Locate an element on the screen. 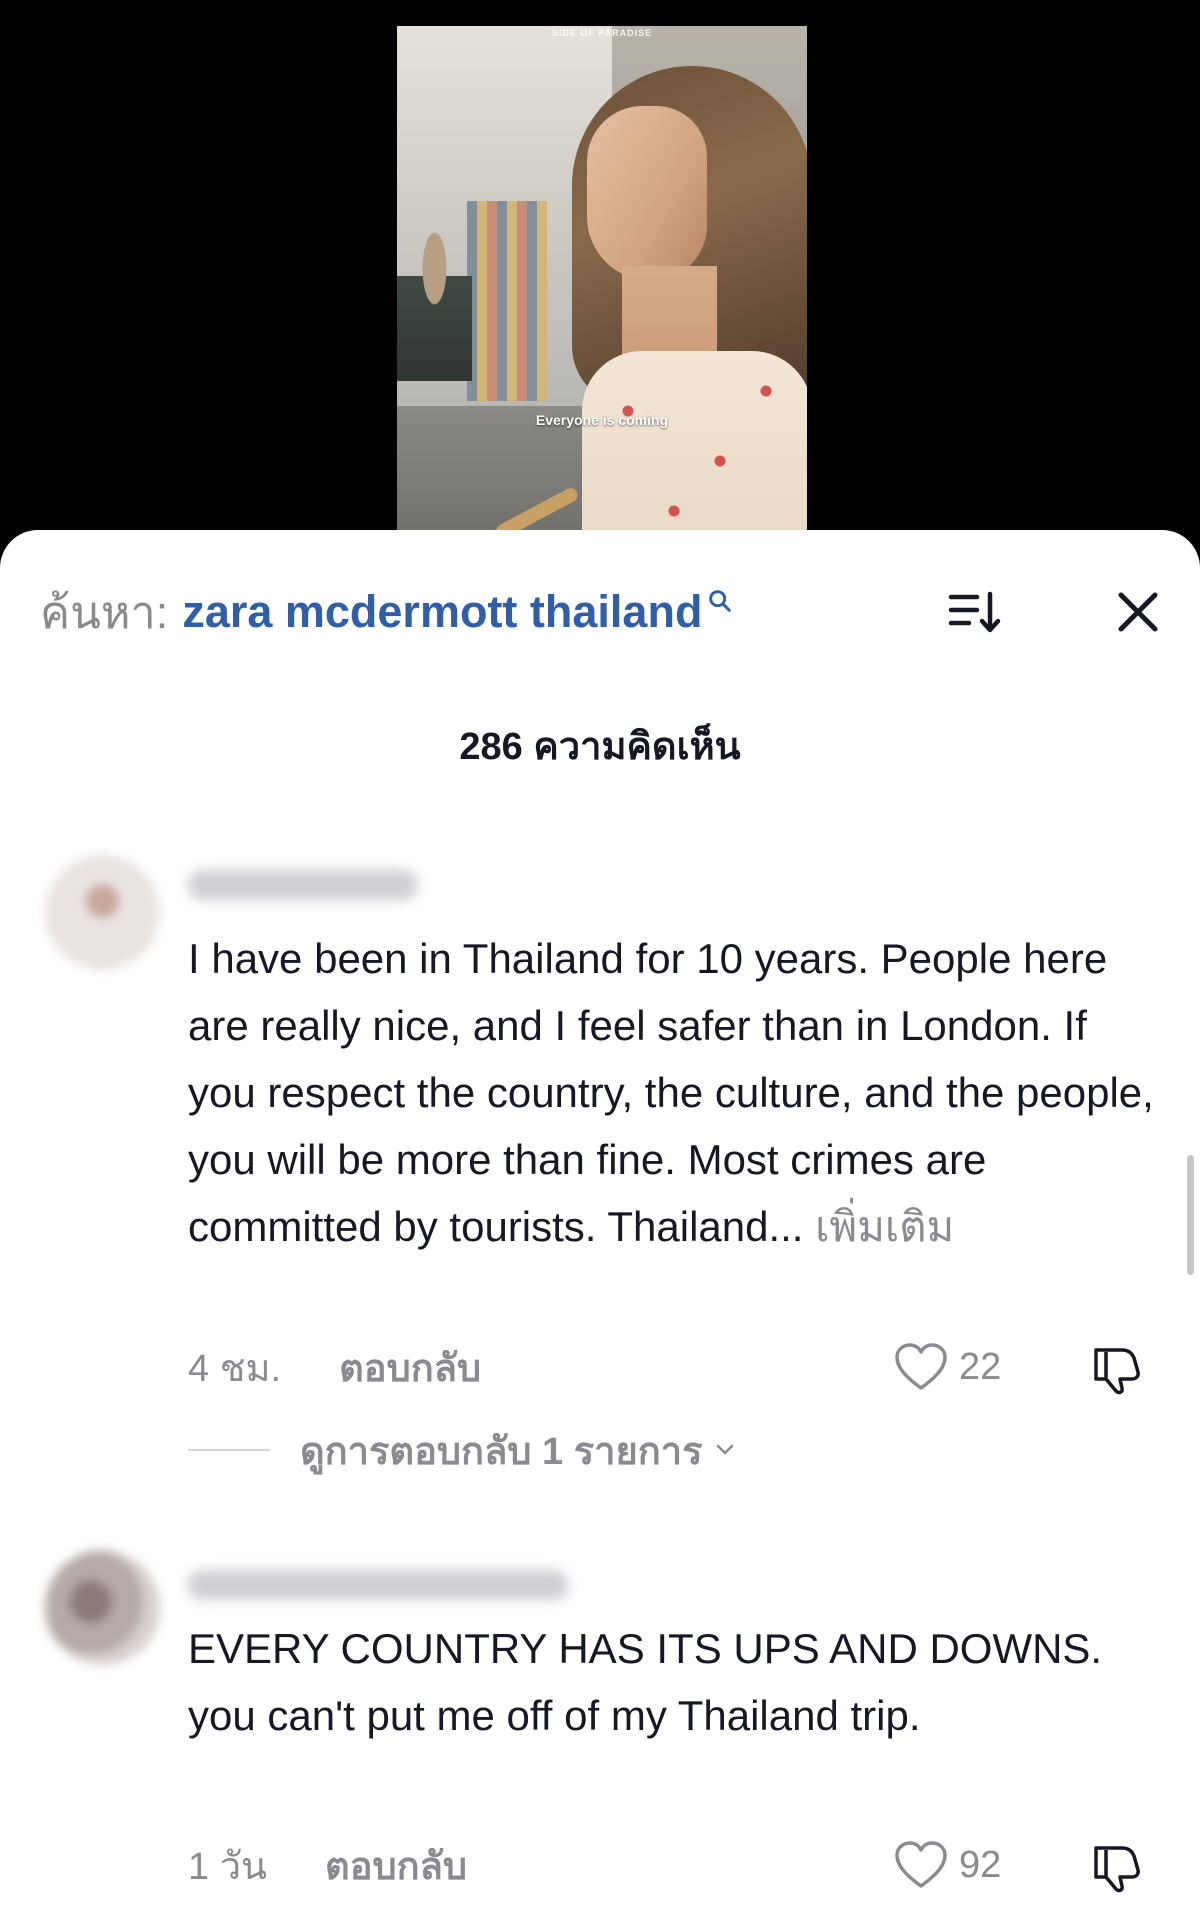 The image size is (1200, 1911). sort-icon is located at coordinates (975, 612).